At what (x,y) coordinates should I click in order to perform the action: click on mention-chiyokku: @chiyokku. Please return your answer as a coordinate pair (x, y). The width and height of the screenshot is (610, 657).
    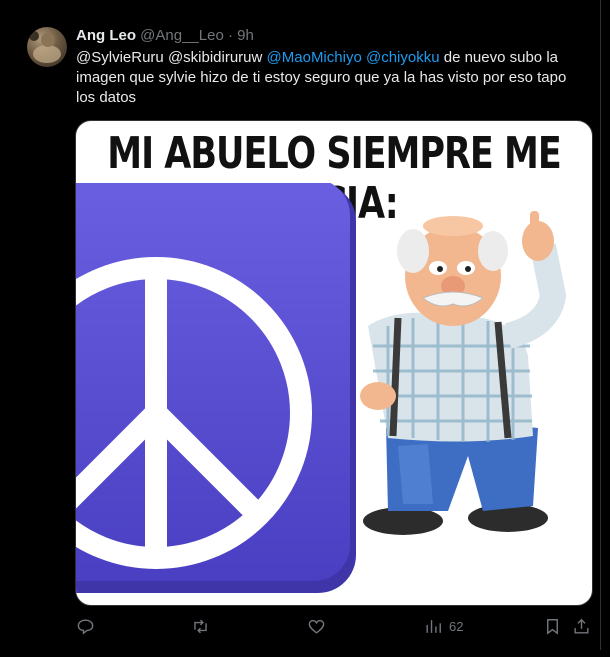
    Looking at the image, I should click on (403, 57).